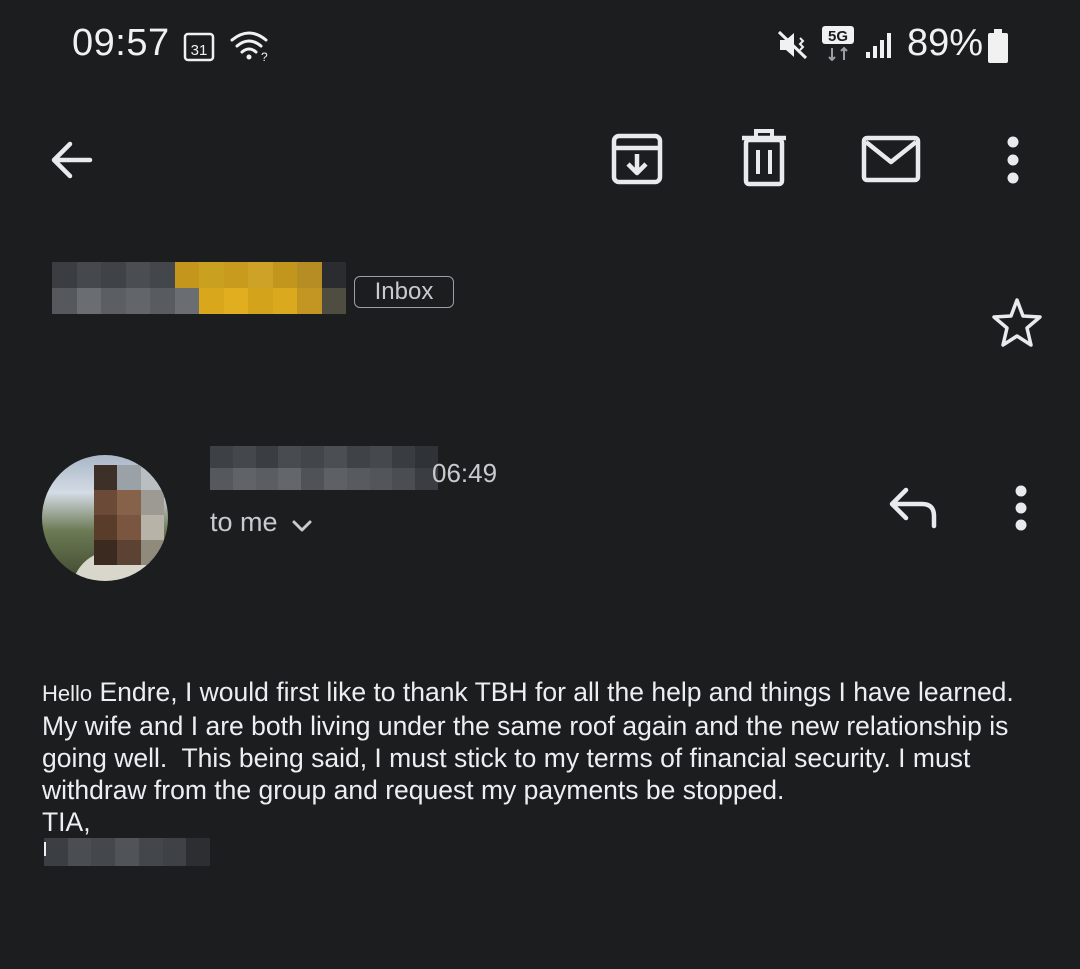 This screenshot has width=1080, height=969. What do you see at coordinates (199, 50) in the screenshot?
I see `calendar-day: 31` at bounding box center [199, 50].